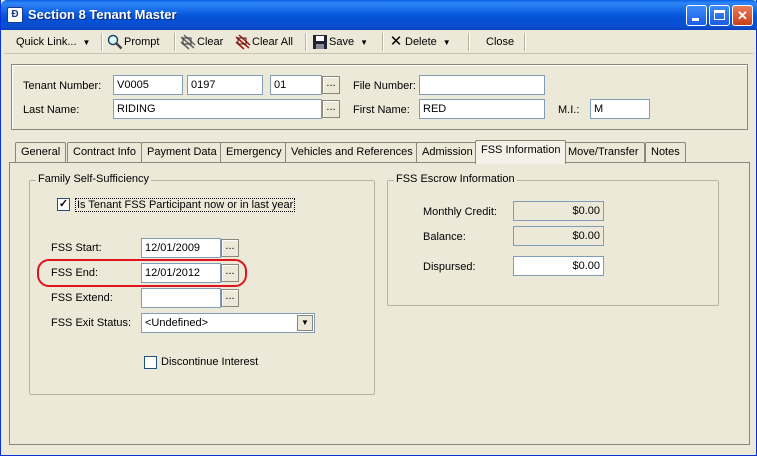 Image resolution: width=757 pixels, height=456 pixels. Describe the element at coordinates (620, 109) in the screenshot. I see `mi-field: M` at that location.